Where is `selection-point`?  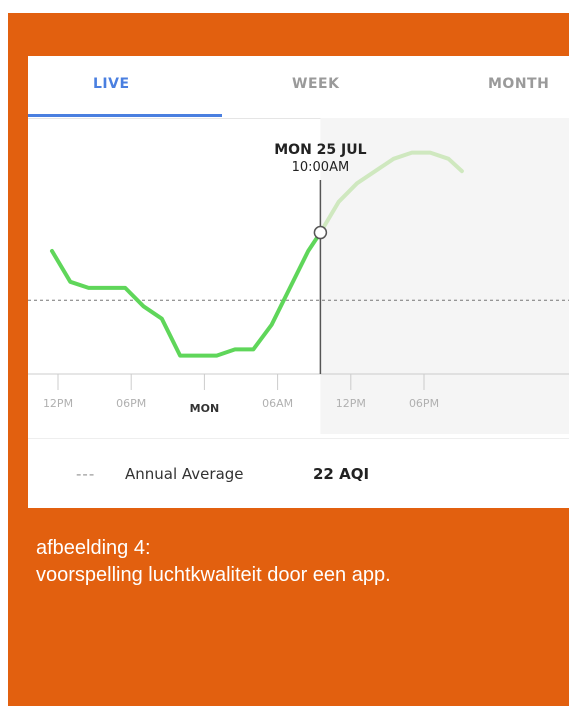 selection-point is located at coordinates (320, 232).